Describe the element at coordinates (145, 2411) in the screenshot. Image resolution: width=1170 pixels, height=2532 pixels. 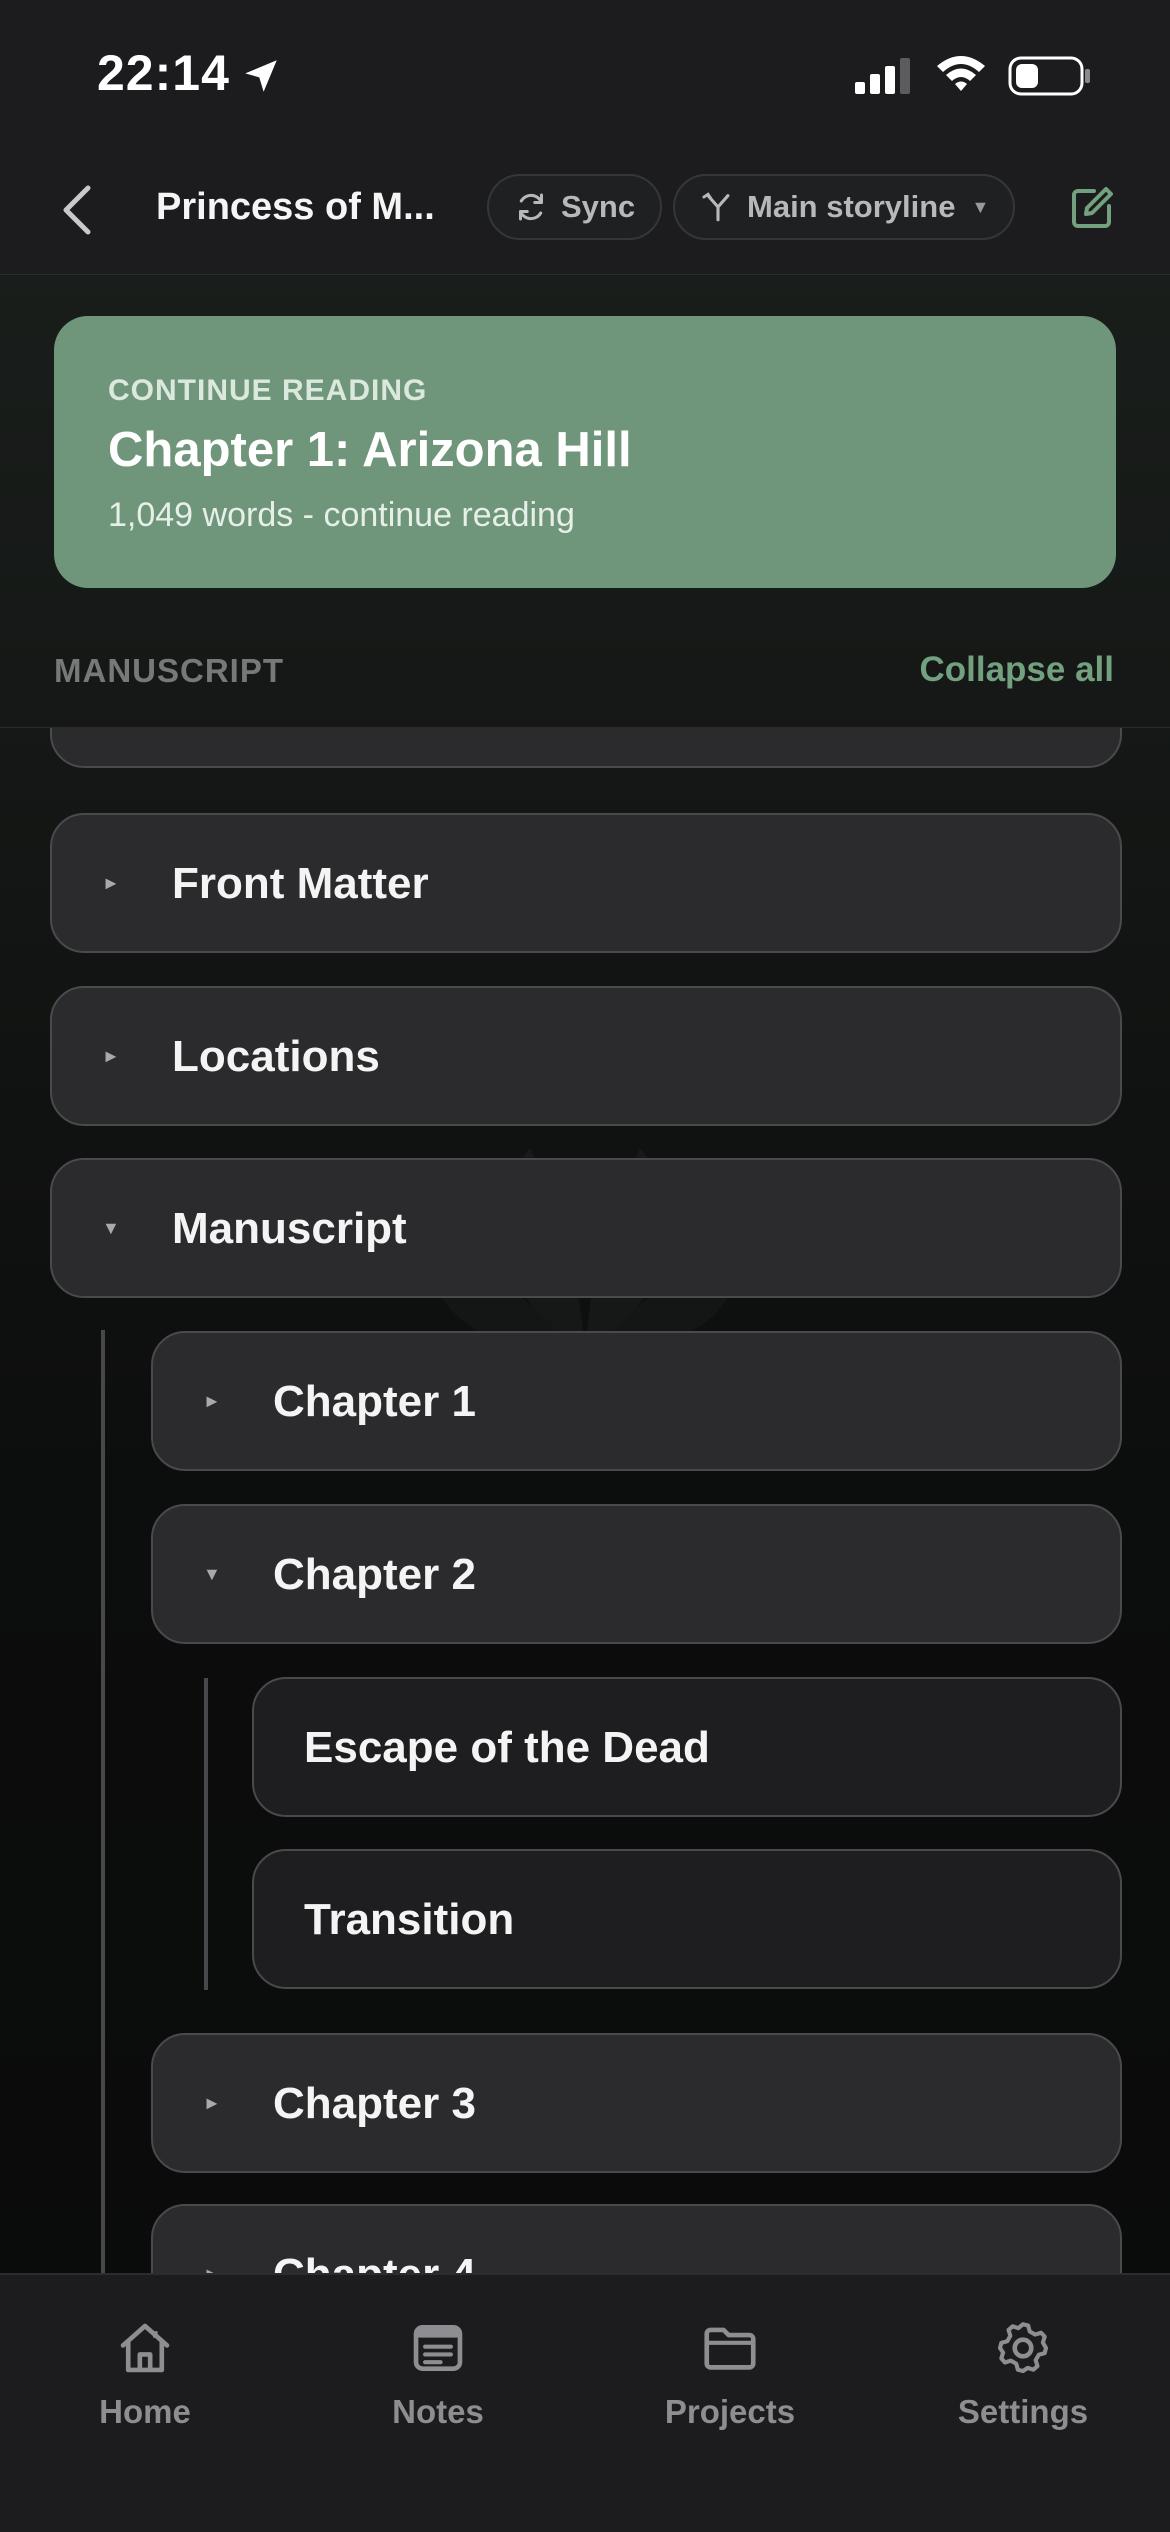
I see `tab-label: Home` at that location.